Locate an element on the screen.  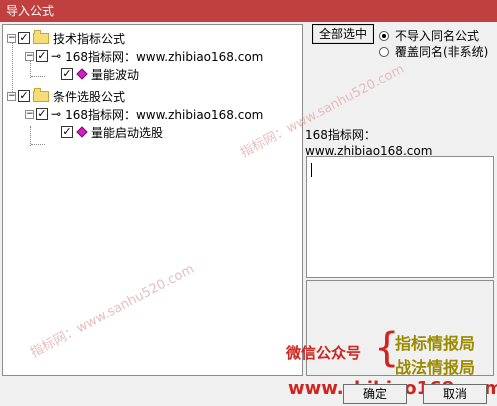
tree-node-168-indicator-2: − ✓ ⊸ 168指标网：www.zhibiao168.com is located at coordinates (144, 114).